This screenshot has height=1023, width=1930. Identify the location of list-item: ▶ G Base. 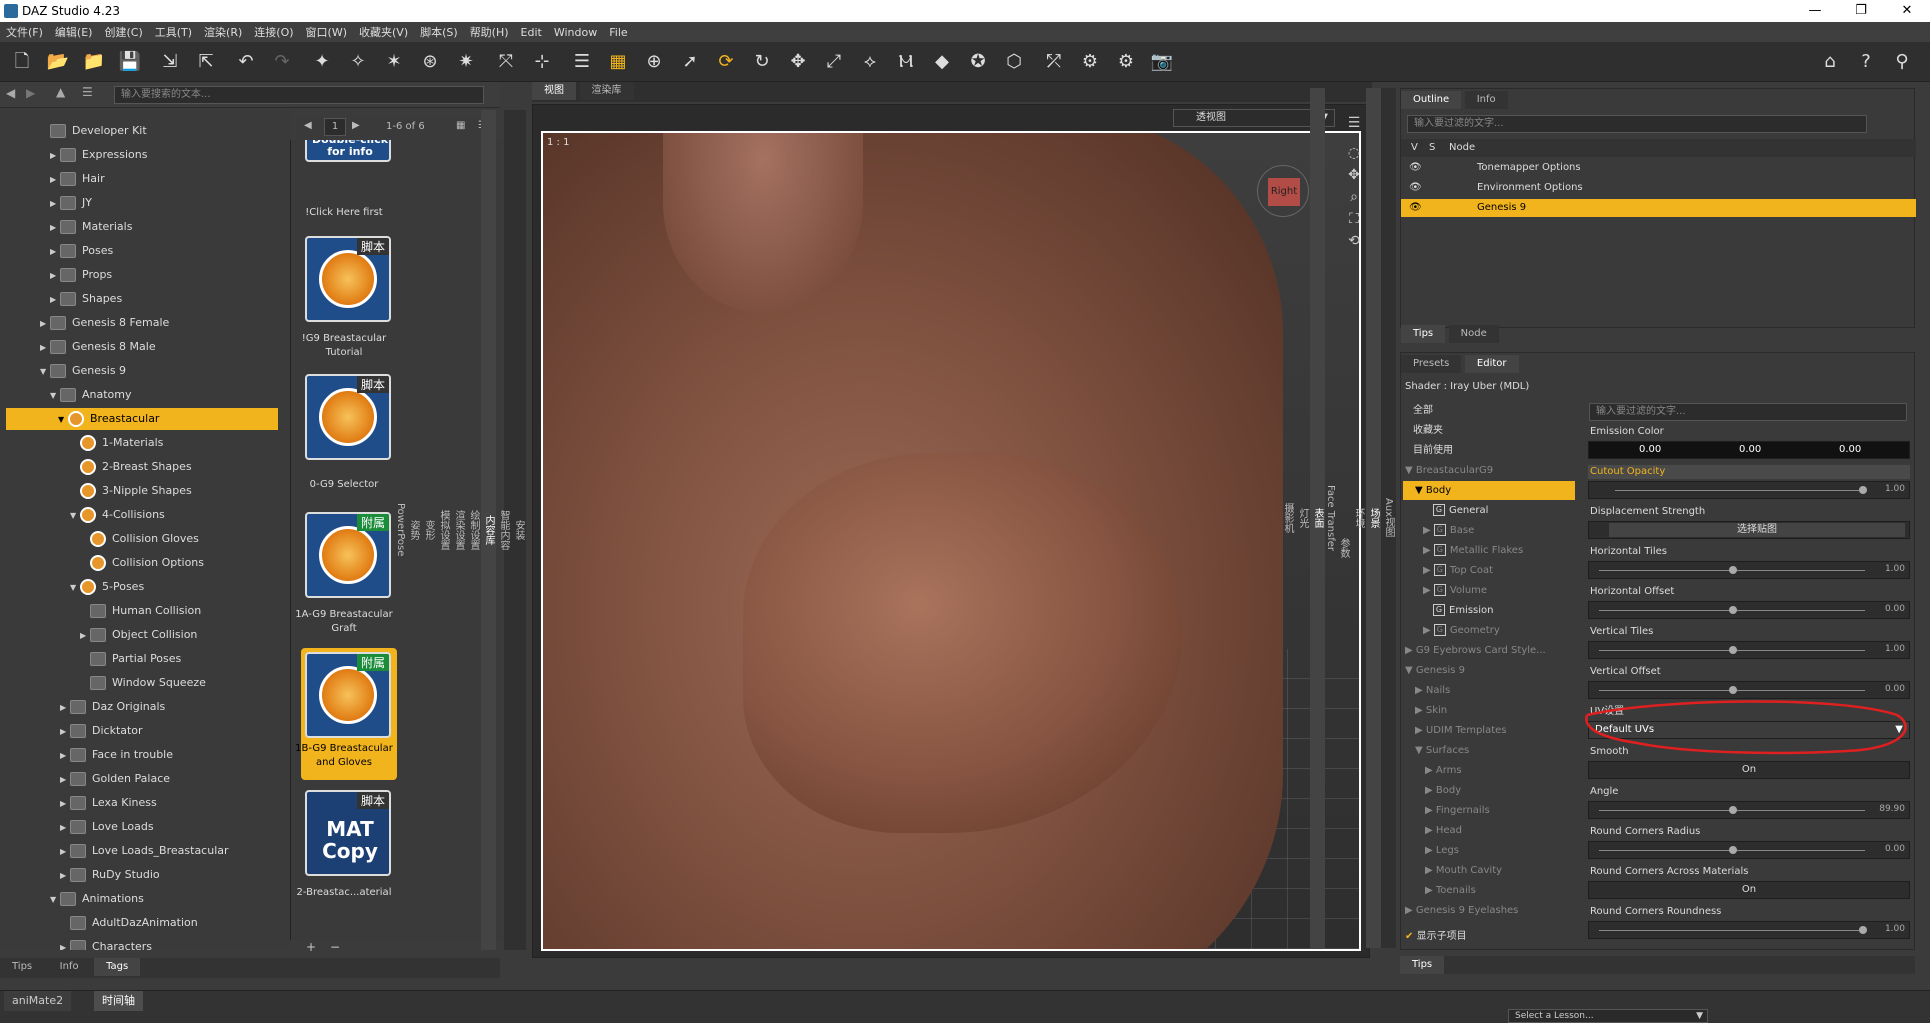
(1448, 530).